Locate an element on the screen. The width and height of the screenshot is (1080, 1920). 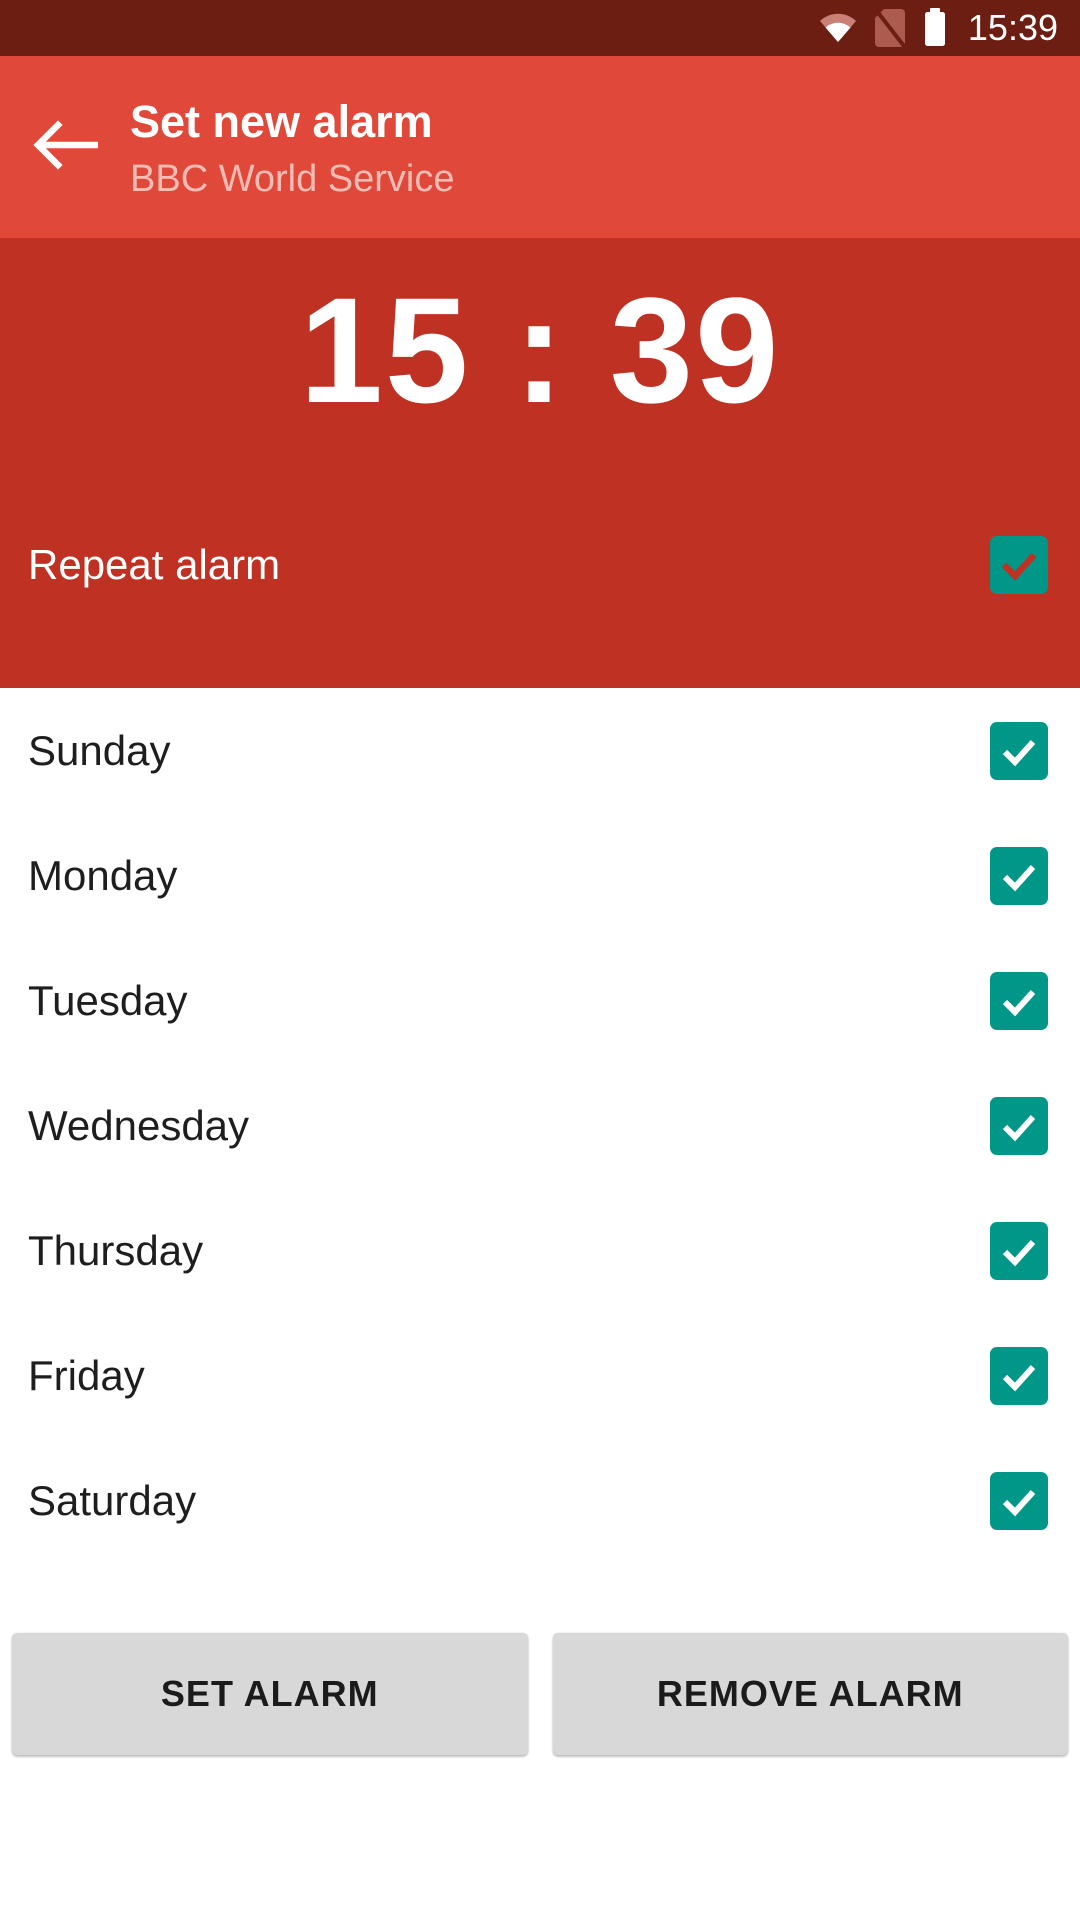
remove-alarm-button: REMOVE ALARM is located at coordinates (810, 1694).